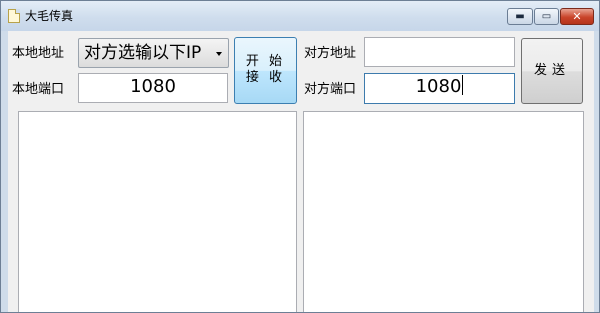 The height and width of the screenshot is (313, 600). Describe the element at coordinates (49, 16) in the screenshot. I see `window-title: 大毛传真` at that location.